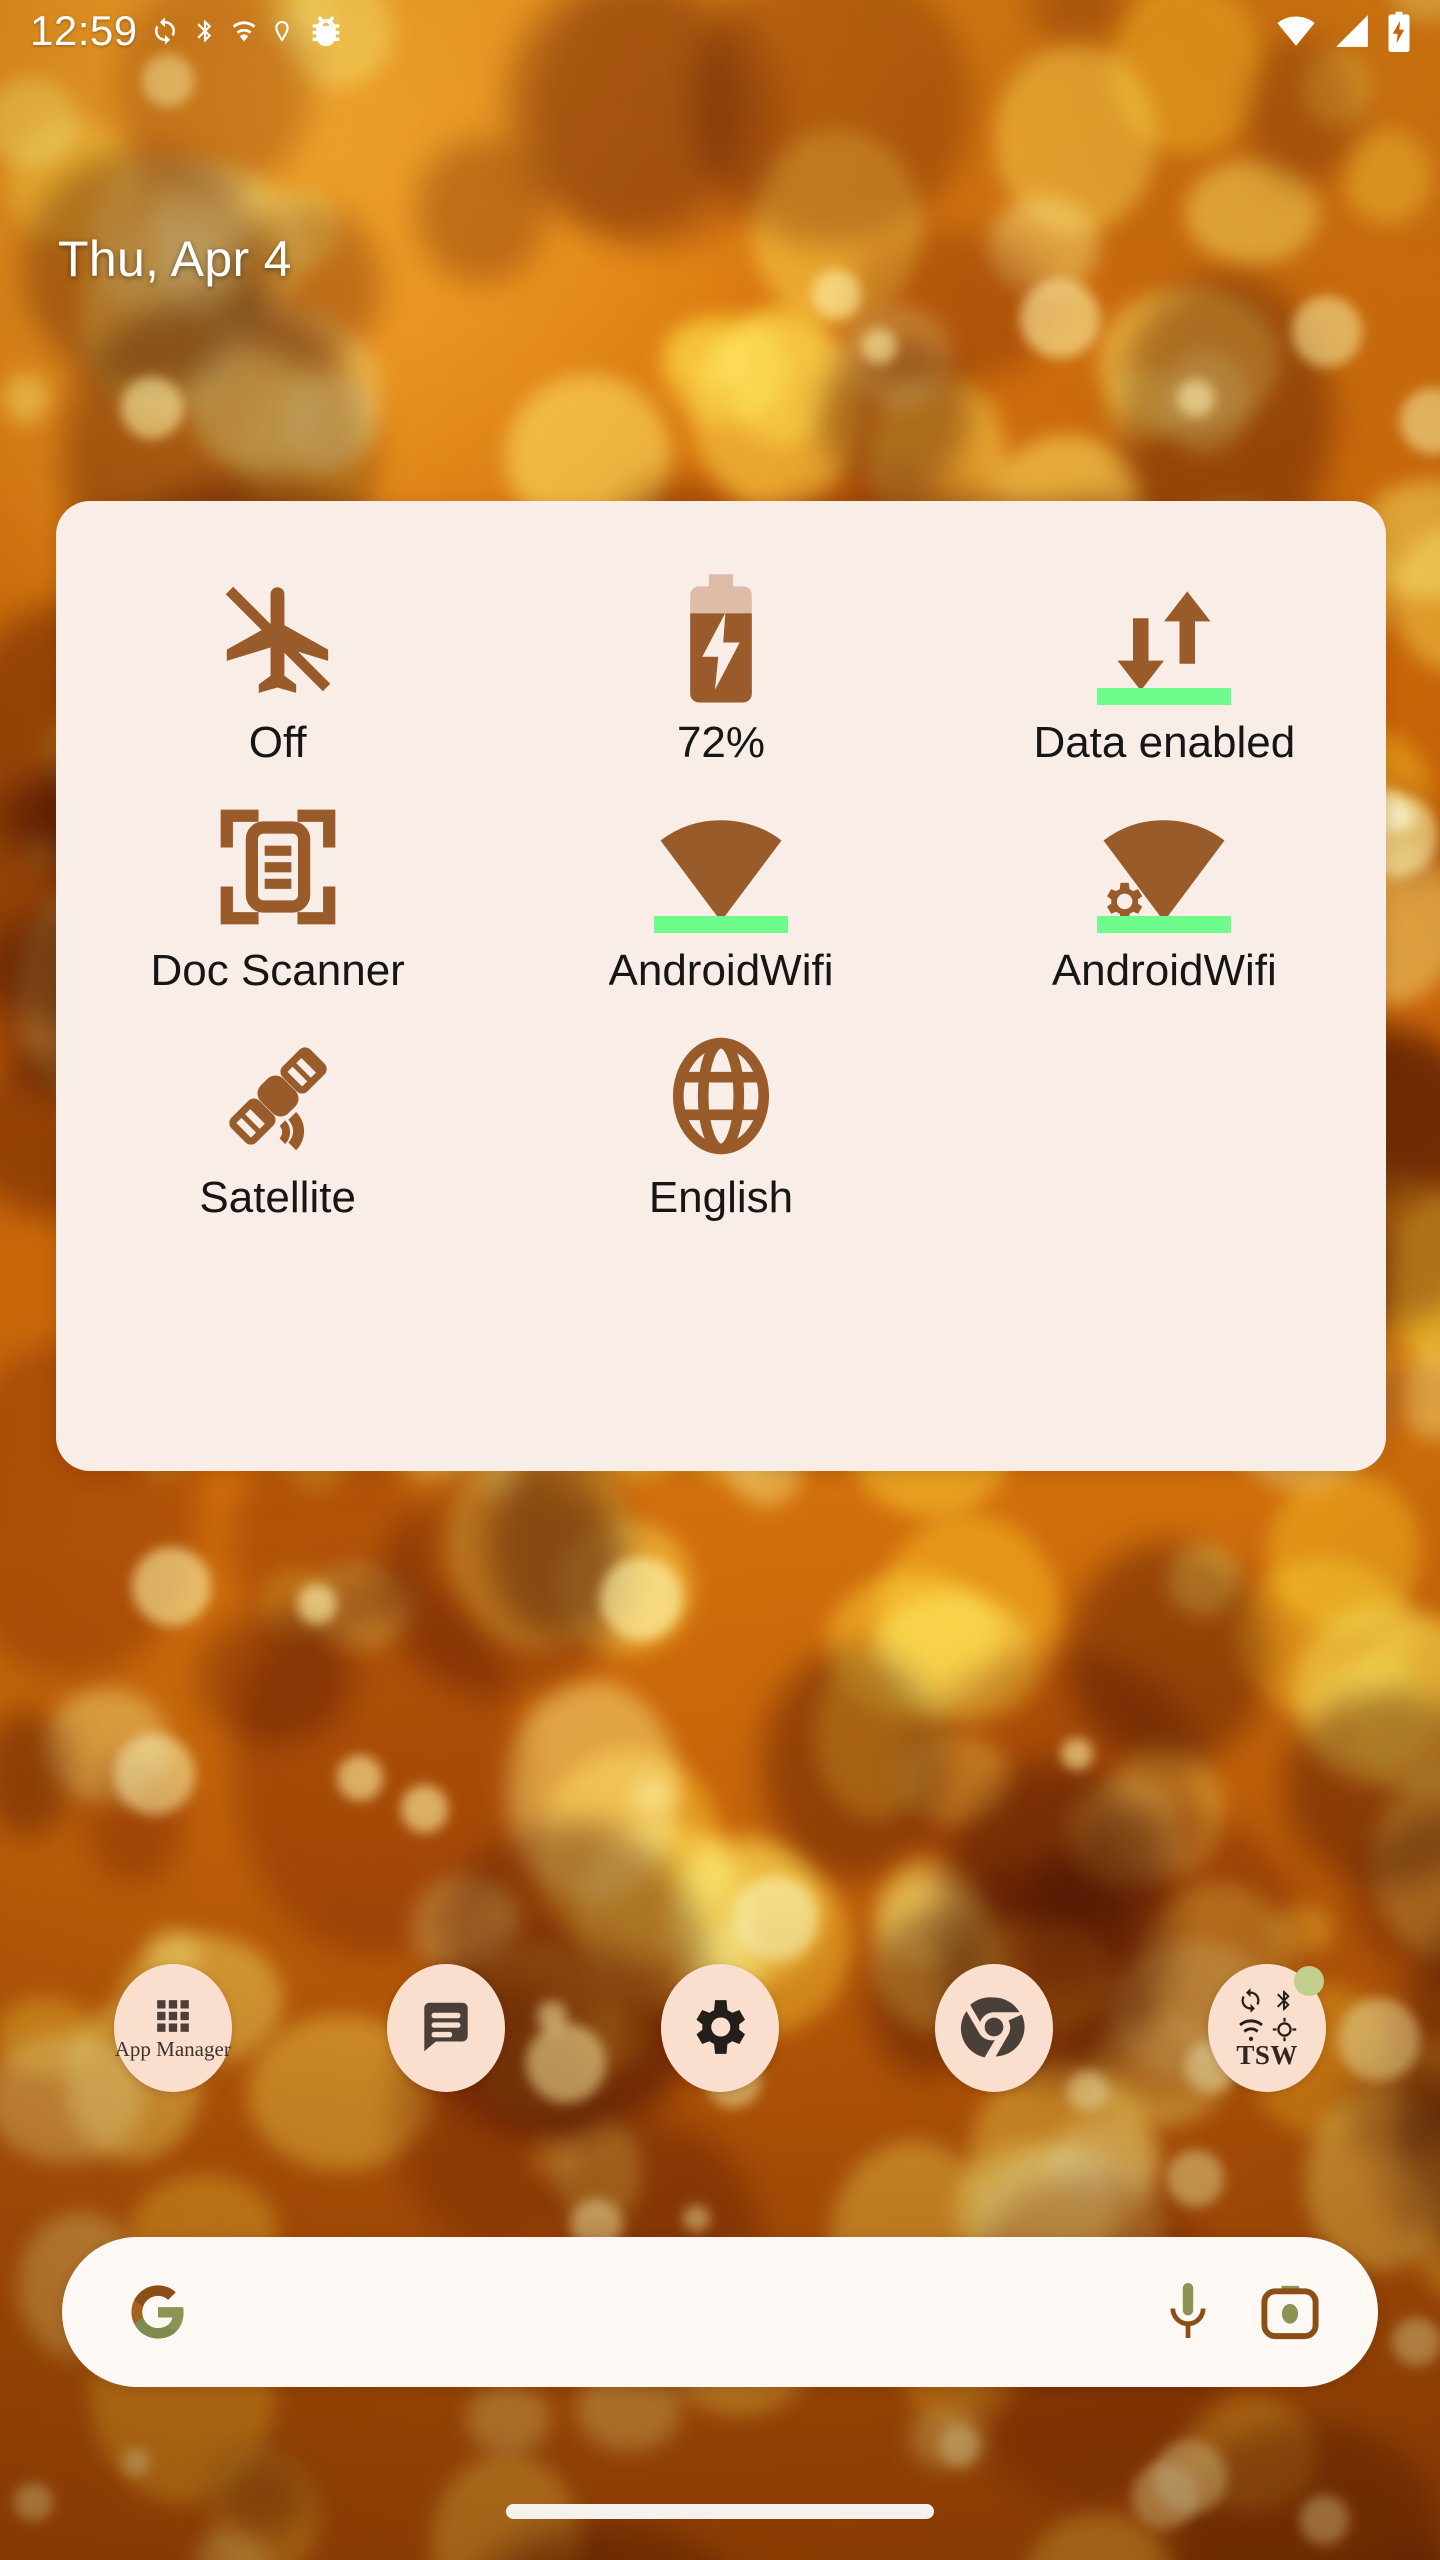  I want to click on dock-app-messages, so click(446, 2028).